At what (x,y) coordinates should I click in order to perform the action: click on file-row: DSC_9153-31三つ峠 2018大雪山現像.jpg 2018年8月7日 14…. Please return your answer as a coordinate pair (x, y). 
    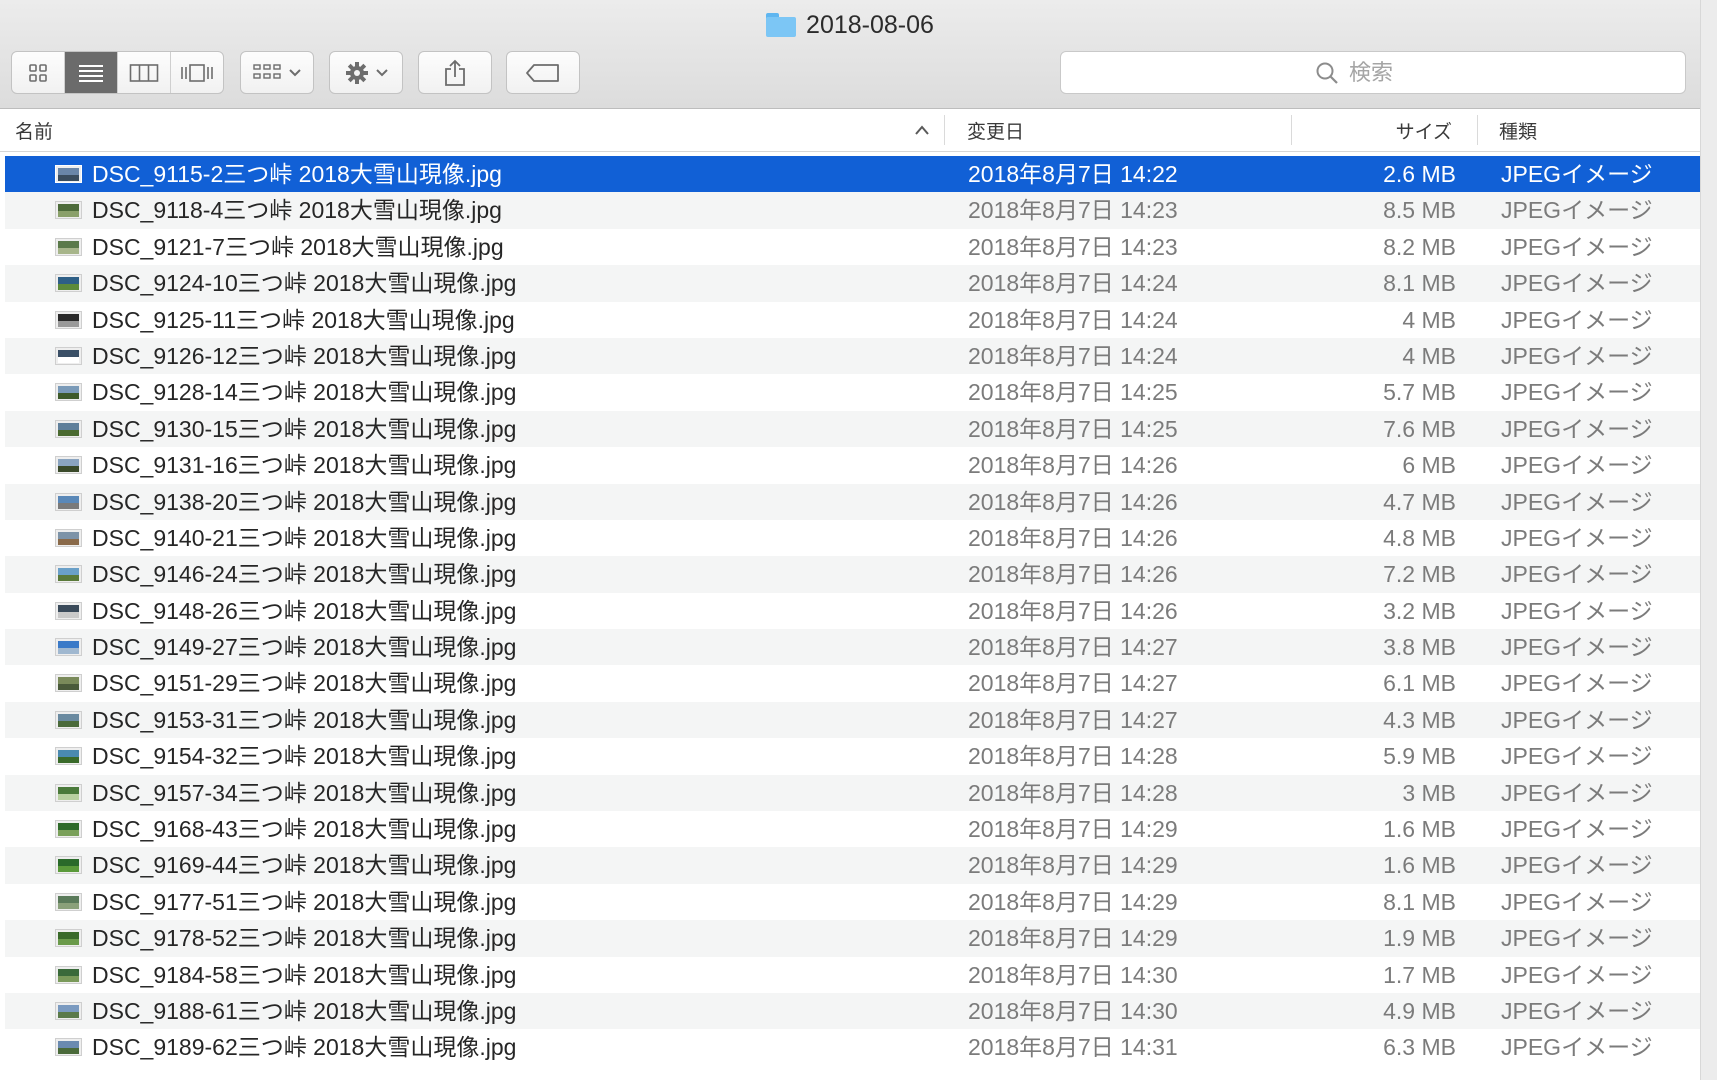
    Looking at the image, I should click on (852, 720).